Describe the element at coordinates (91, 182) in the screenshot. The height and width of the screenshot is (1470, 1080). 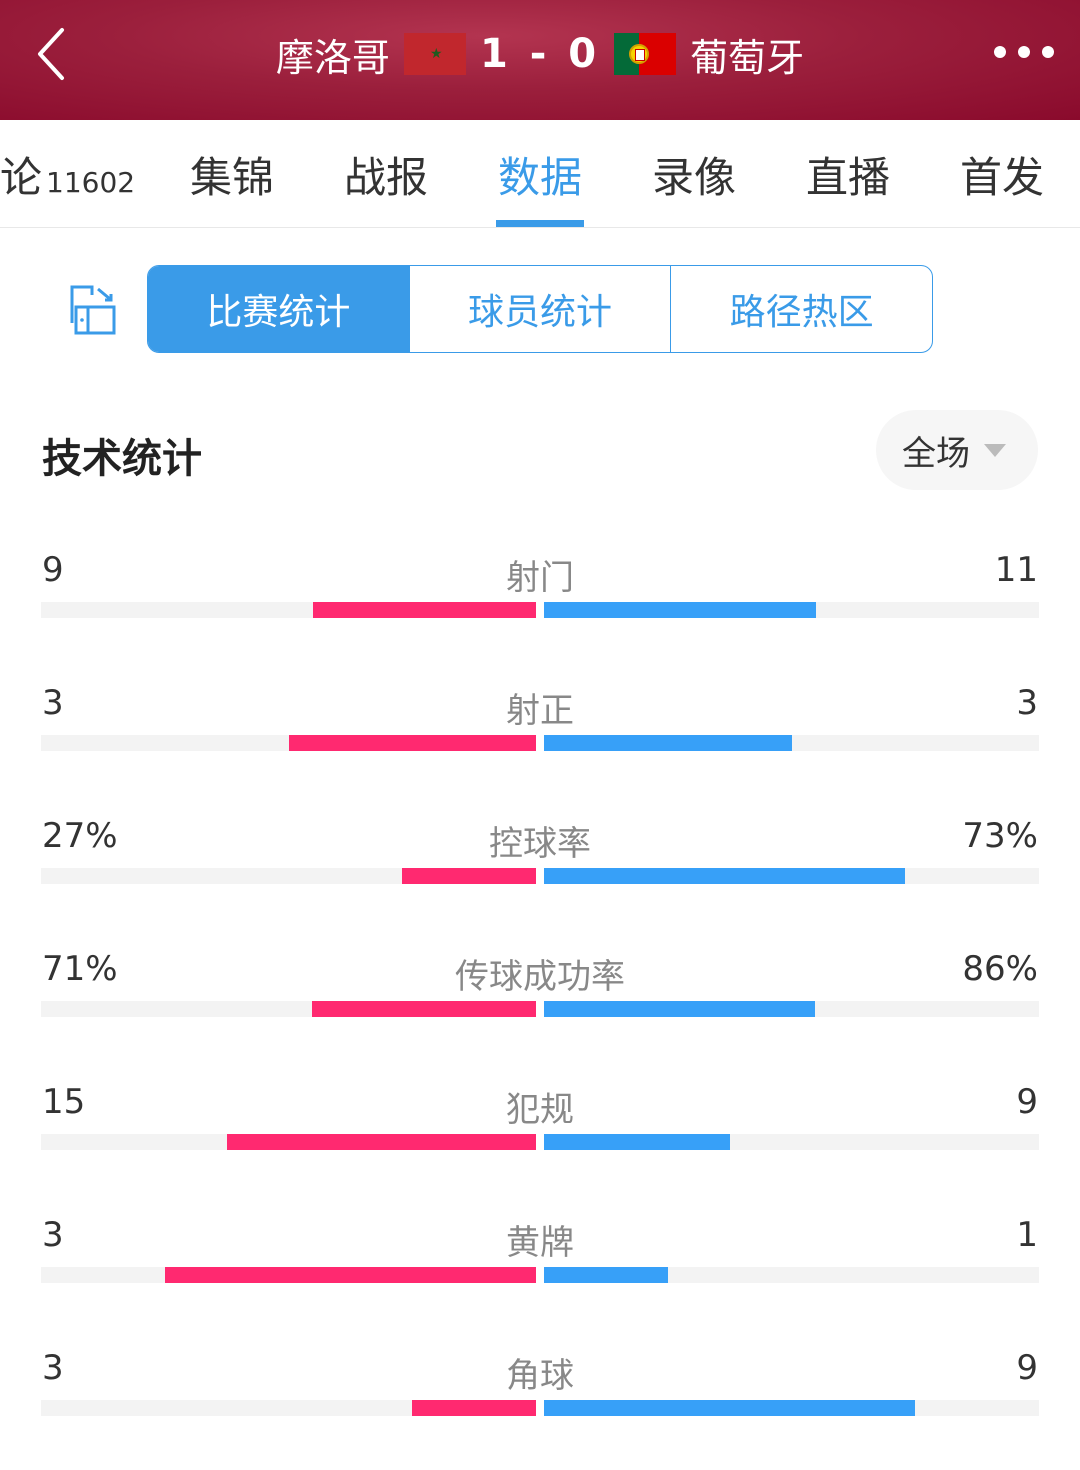
I see `comment-count: 11602` at that location.